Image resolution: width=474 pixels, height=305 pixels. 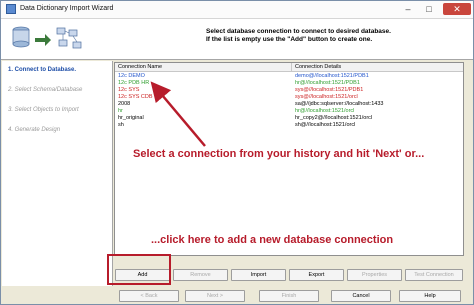 What do you see at coordinates (131, 76) in the screenshot?
I see `connection-name-cell: 12c DEMO` at bounding box center [131, 76].